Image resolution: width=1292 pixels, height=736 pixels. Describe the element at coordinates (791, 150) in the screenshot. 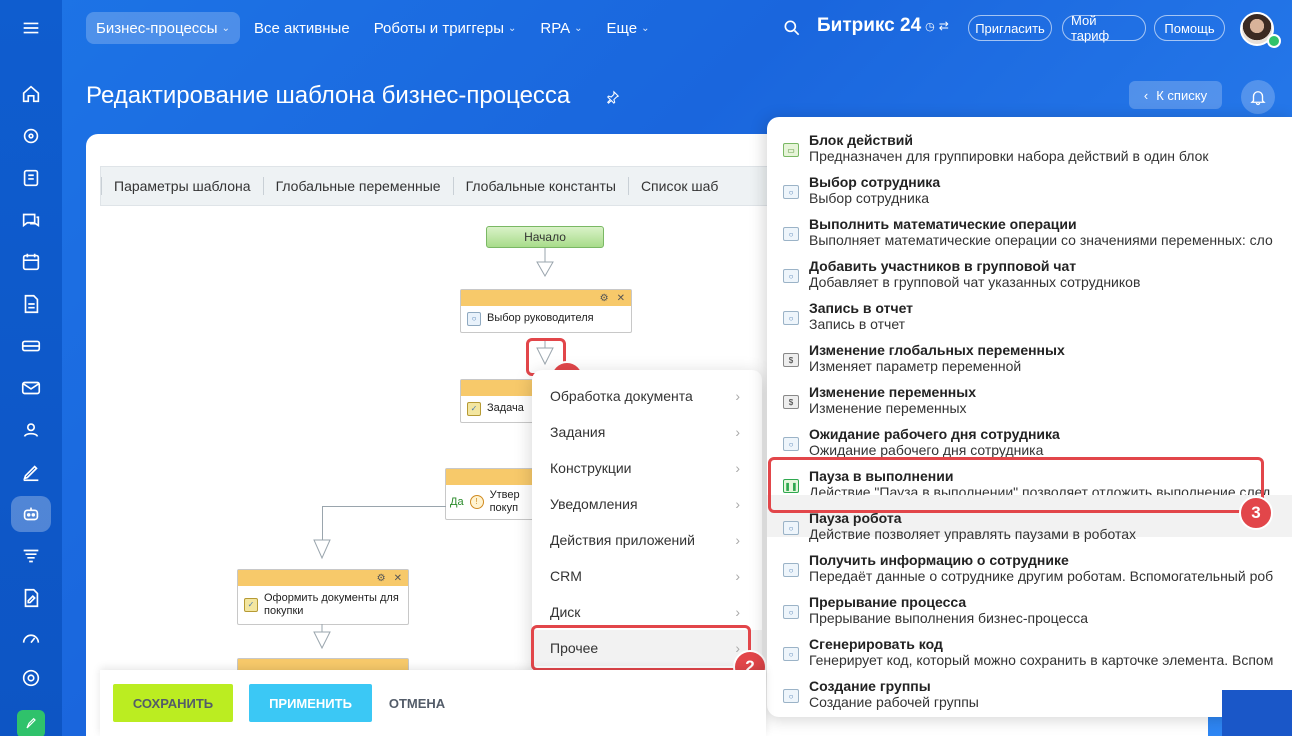

I see `folder-icon: ▭` at that location.